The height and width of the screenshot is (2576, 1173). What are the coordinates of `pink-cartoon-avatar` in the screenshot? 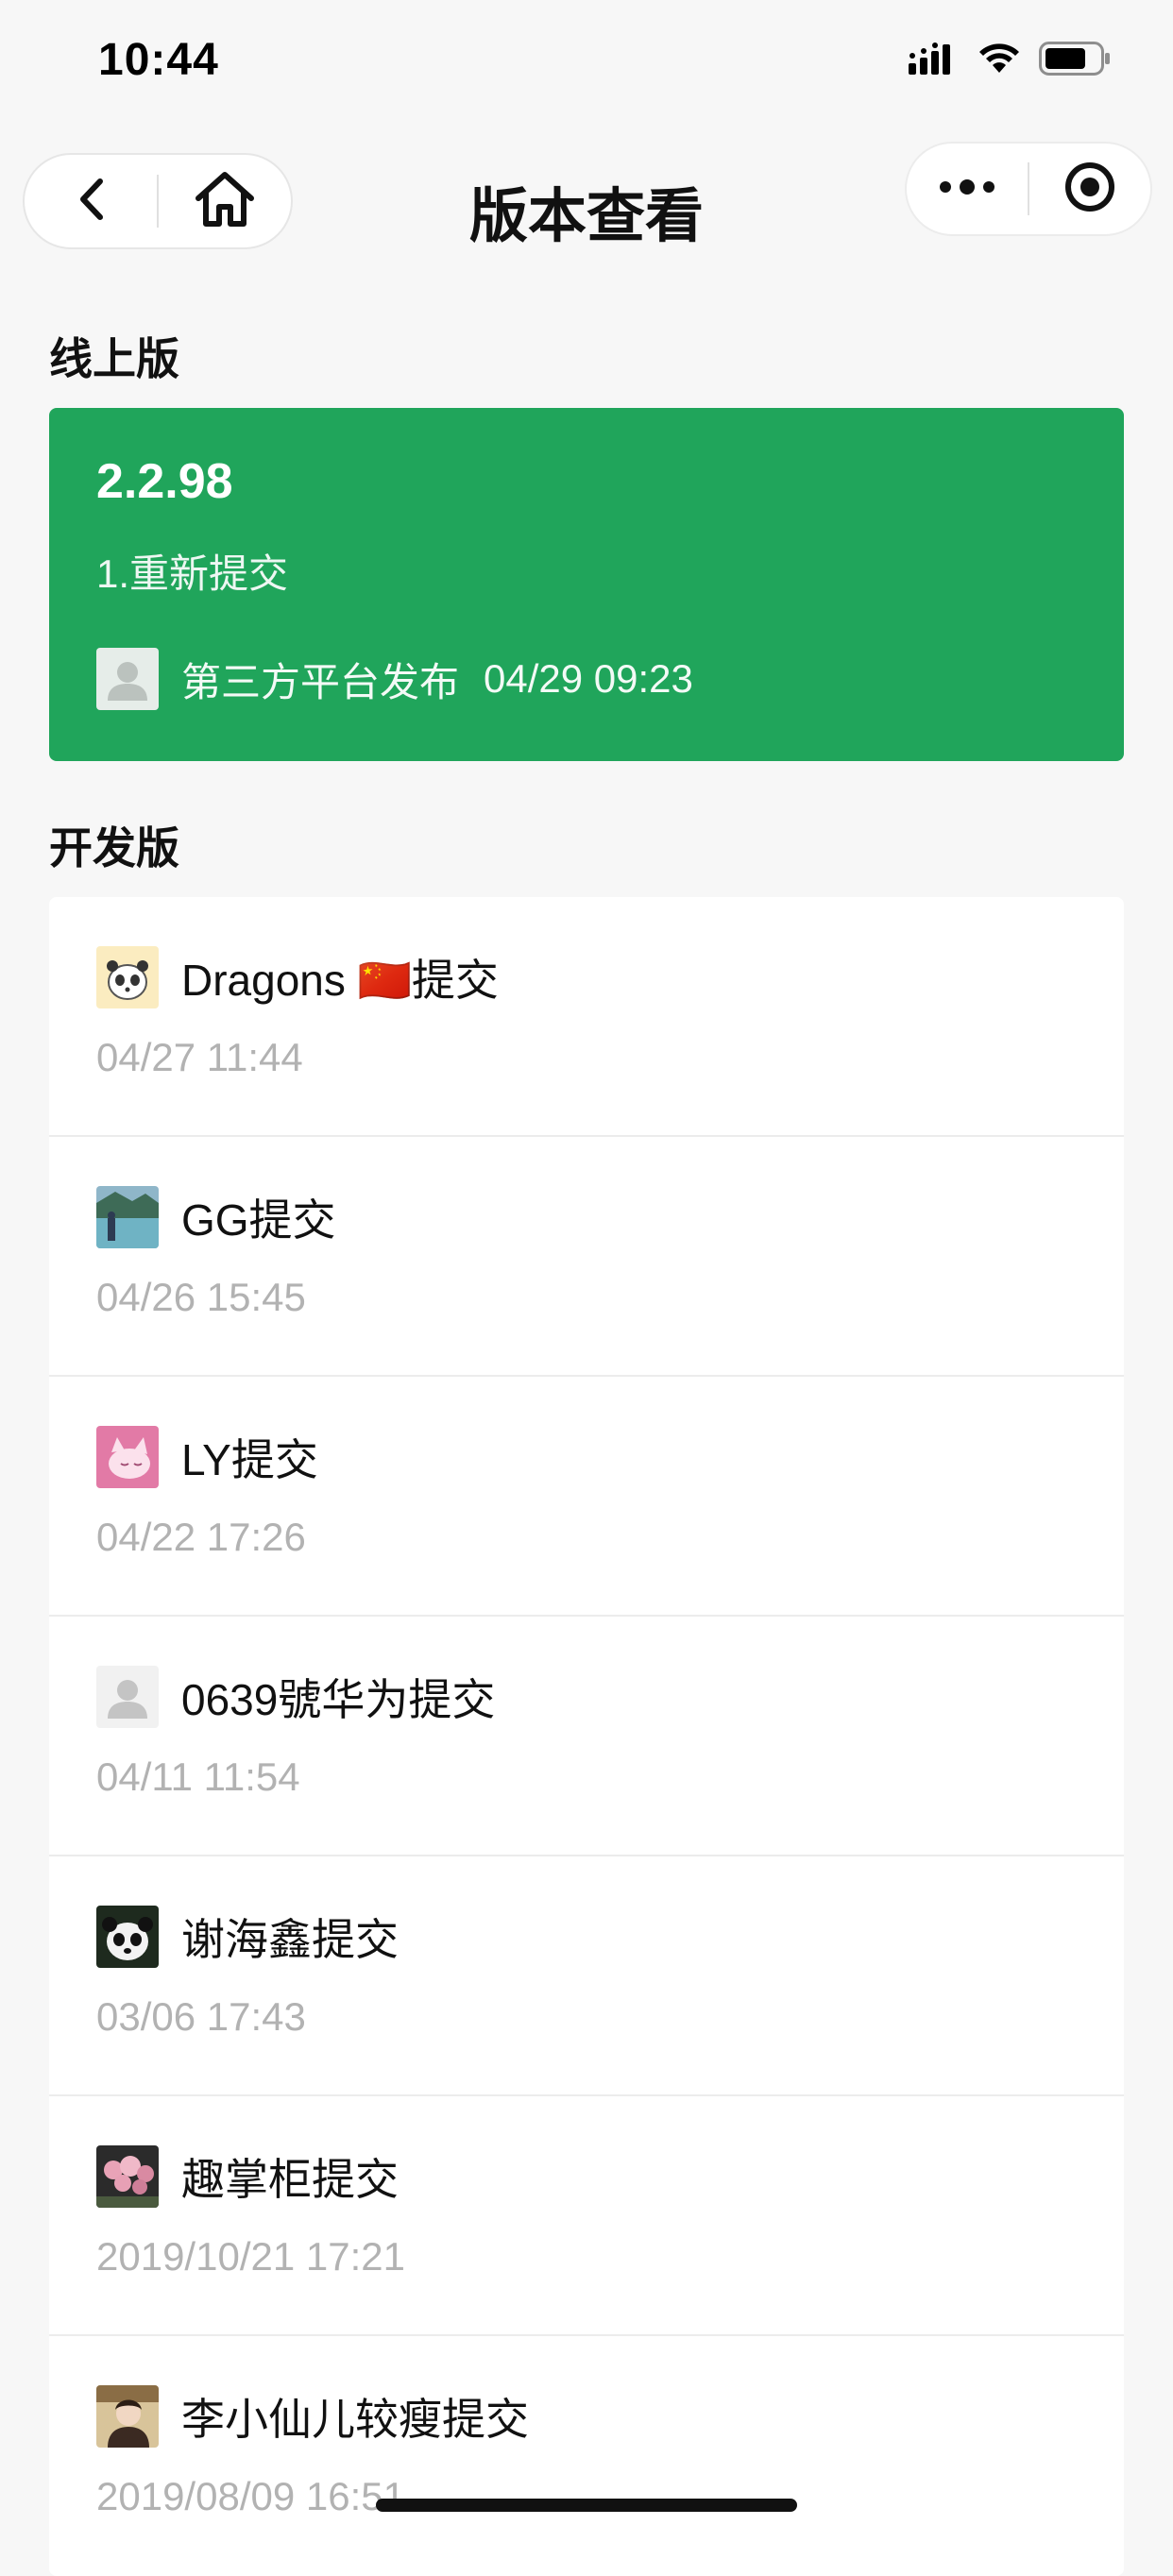 It's located at (127, 1457).